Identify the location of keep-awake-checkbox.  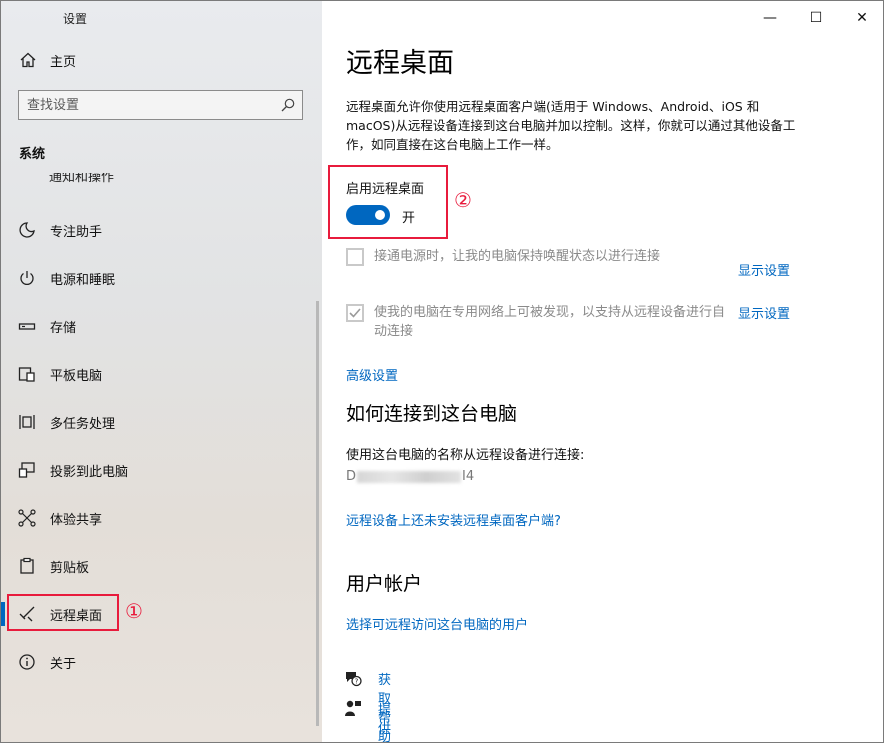
(355, 257).